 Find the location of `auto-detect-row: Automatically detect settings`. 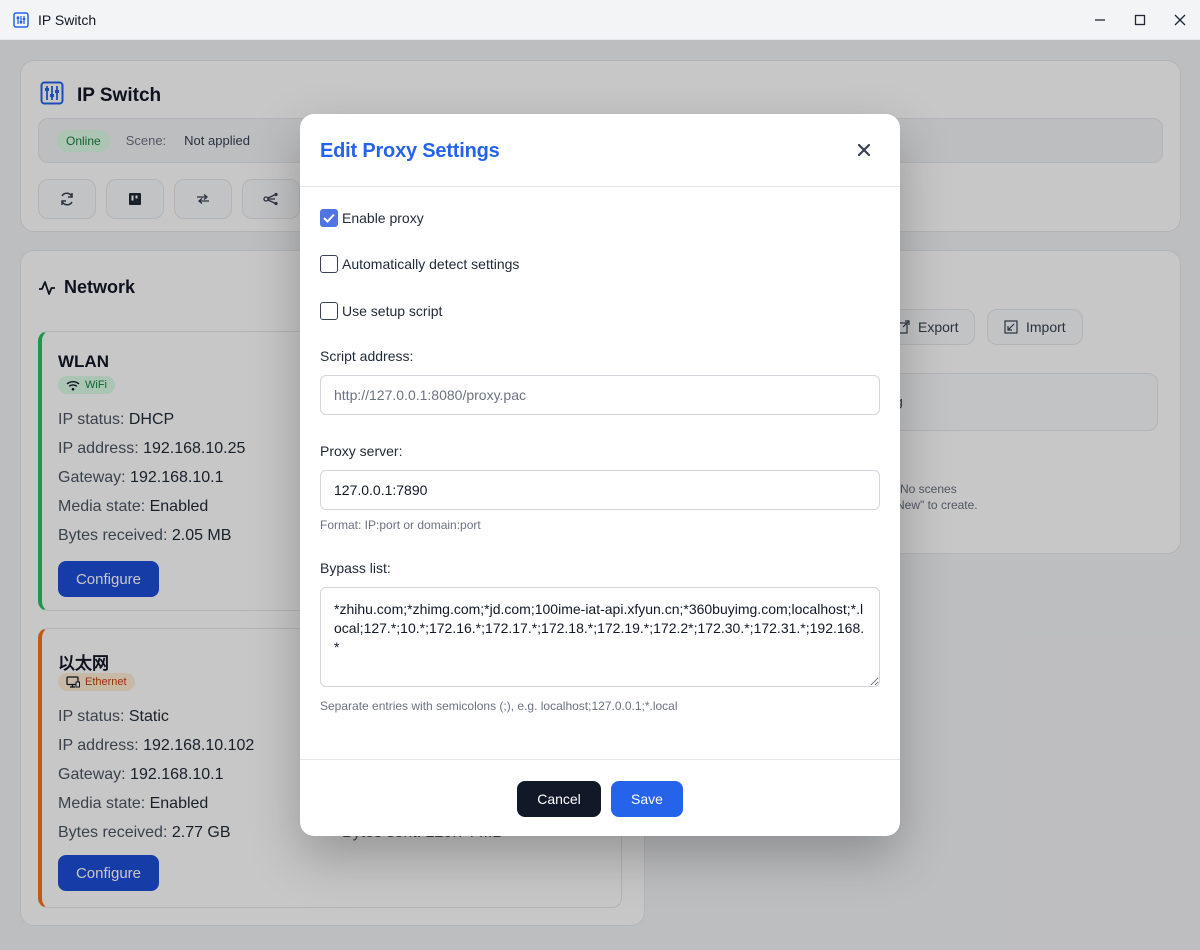

auto-detect-row: Automatically detect settings is located at coordinates (419, 264).